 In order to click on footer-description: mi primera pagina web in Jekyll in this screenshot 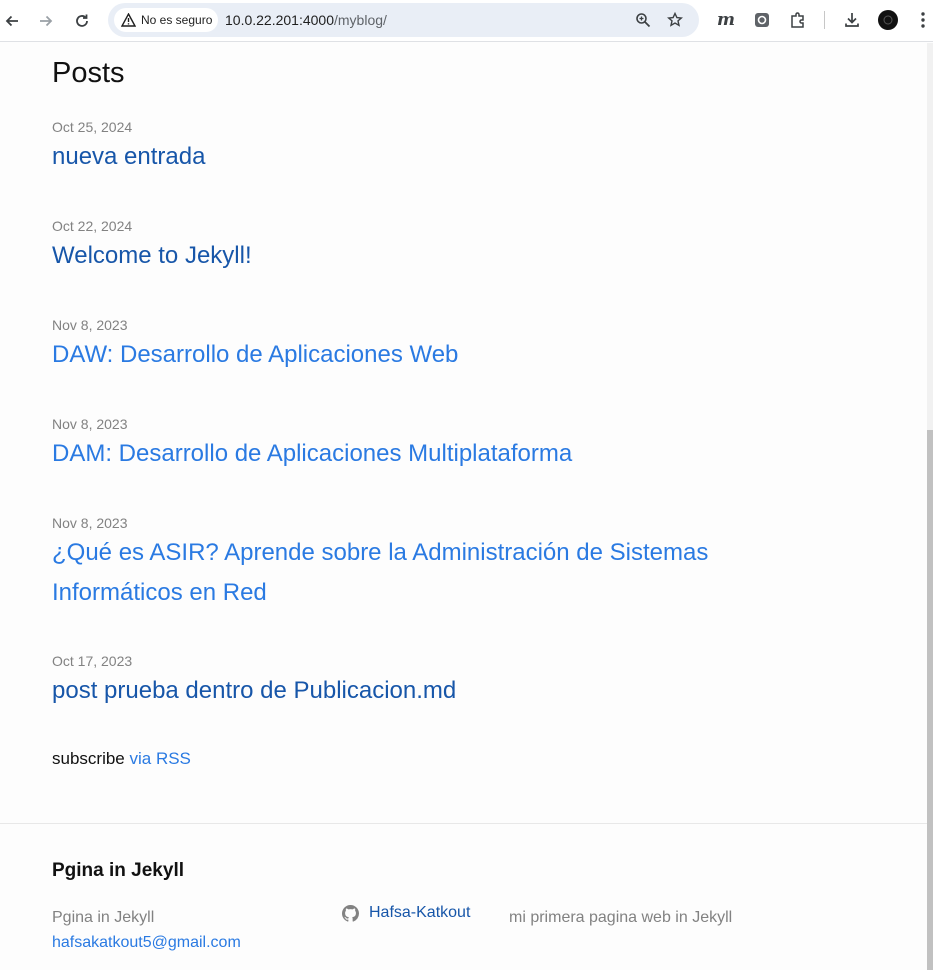, I will do `click(621, 917)`.